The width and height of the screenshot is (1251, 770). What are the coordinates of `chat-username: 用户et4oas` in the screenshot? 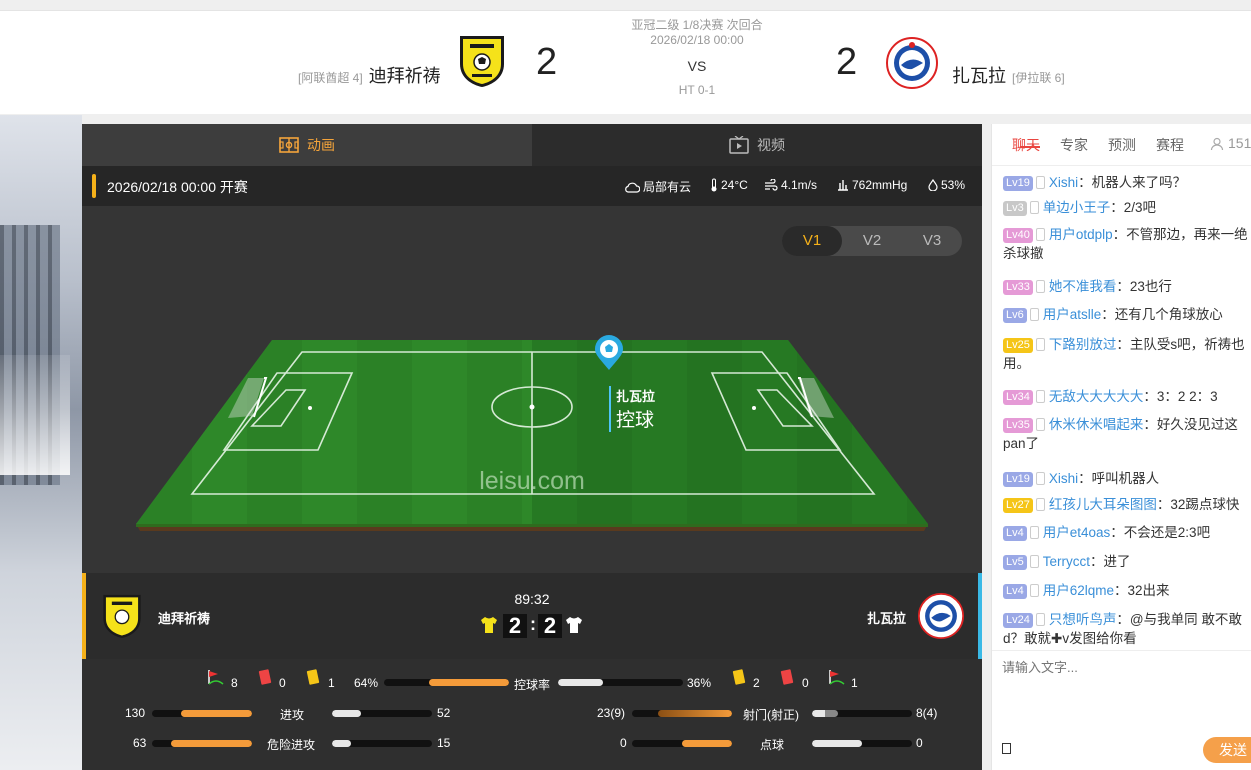 It's located at (1077, 532).